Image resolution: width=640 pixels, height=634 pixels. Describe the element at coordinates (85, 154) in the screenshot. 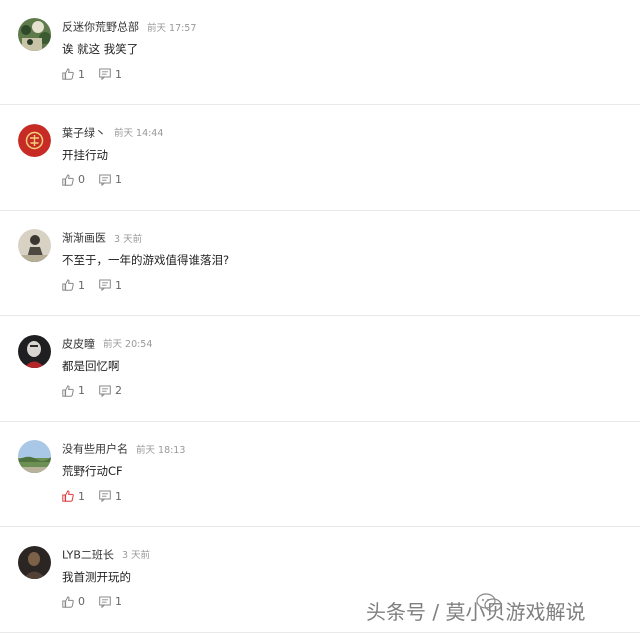

I see `comment-text: 开挂行动` at that location.